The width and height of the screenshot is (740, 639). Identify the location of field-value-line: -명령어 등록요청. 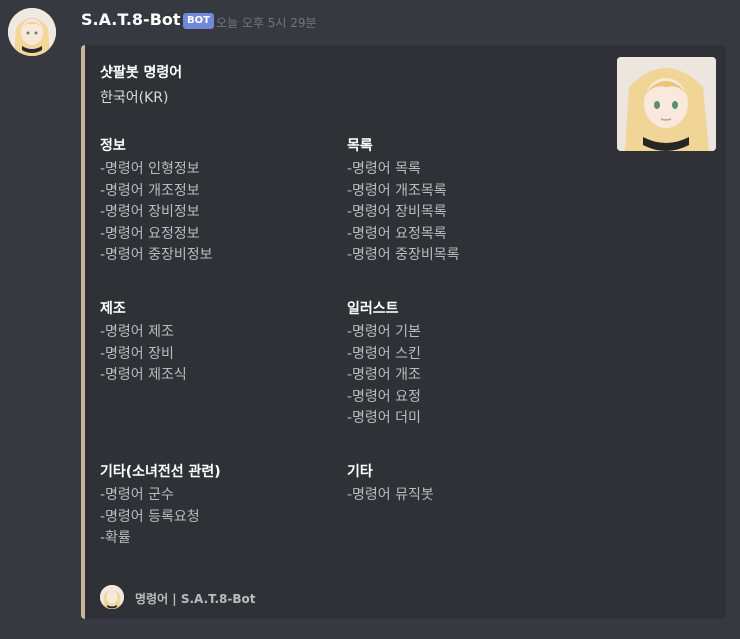
(150, 516).